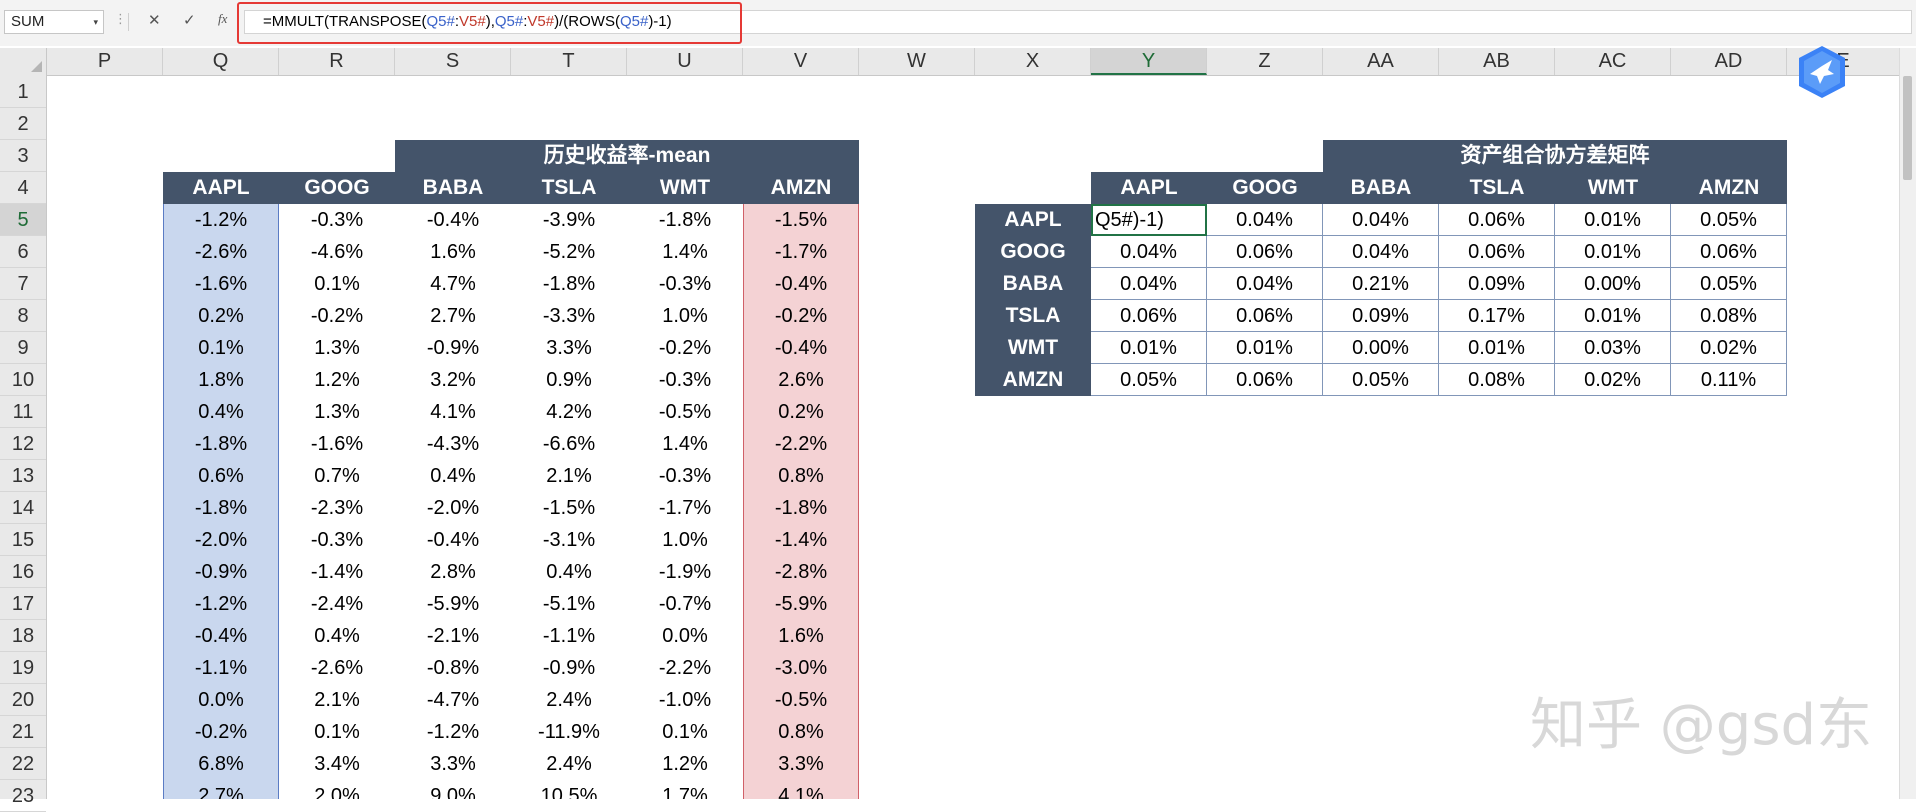  I want to click on returns-cell: -1.6%, so click(221, 284).